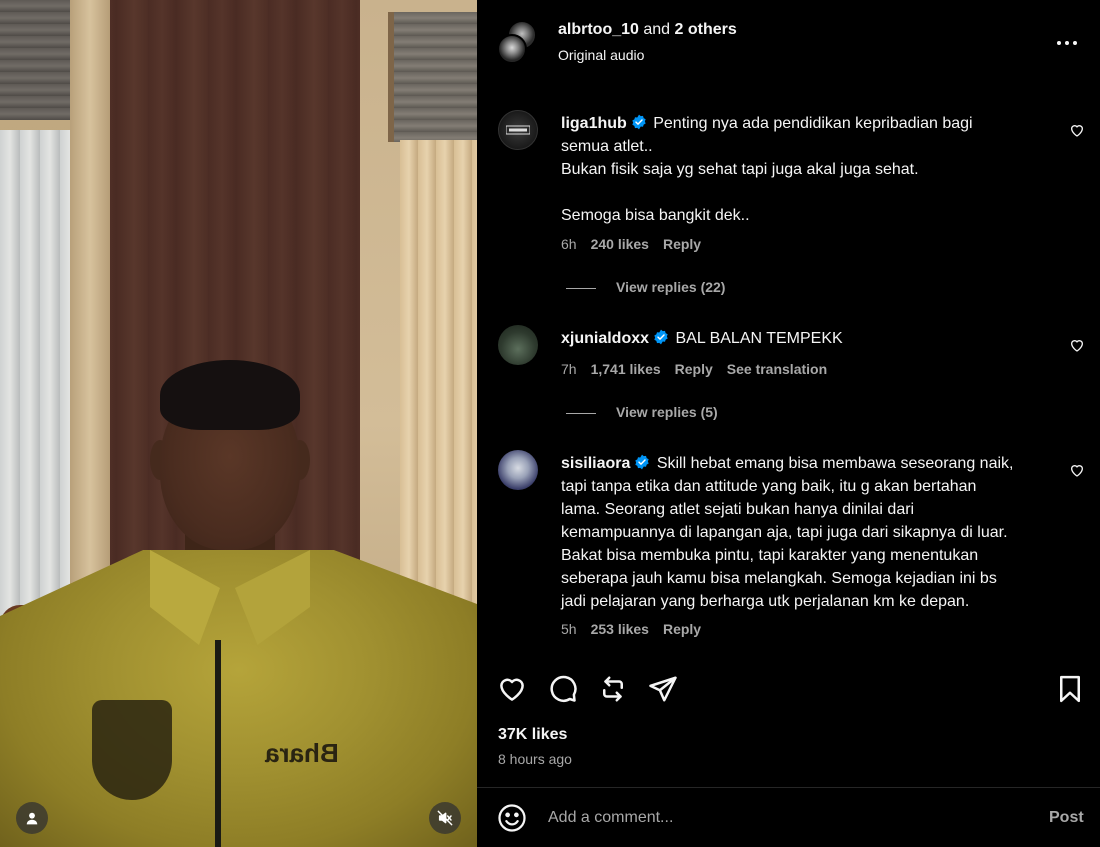  What do you see at coordinates (594, 123) in the screenshot?
I see `comment-username: liga1hub` at bounding box center [594, 123].